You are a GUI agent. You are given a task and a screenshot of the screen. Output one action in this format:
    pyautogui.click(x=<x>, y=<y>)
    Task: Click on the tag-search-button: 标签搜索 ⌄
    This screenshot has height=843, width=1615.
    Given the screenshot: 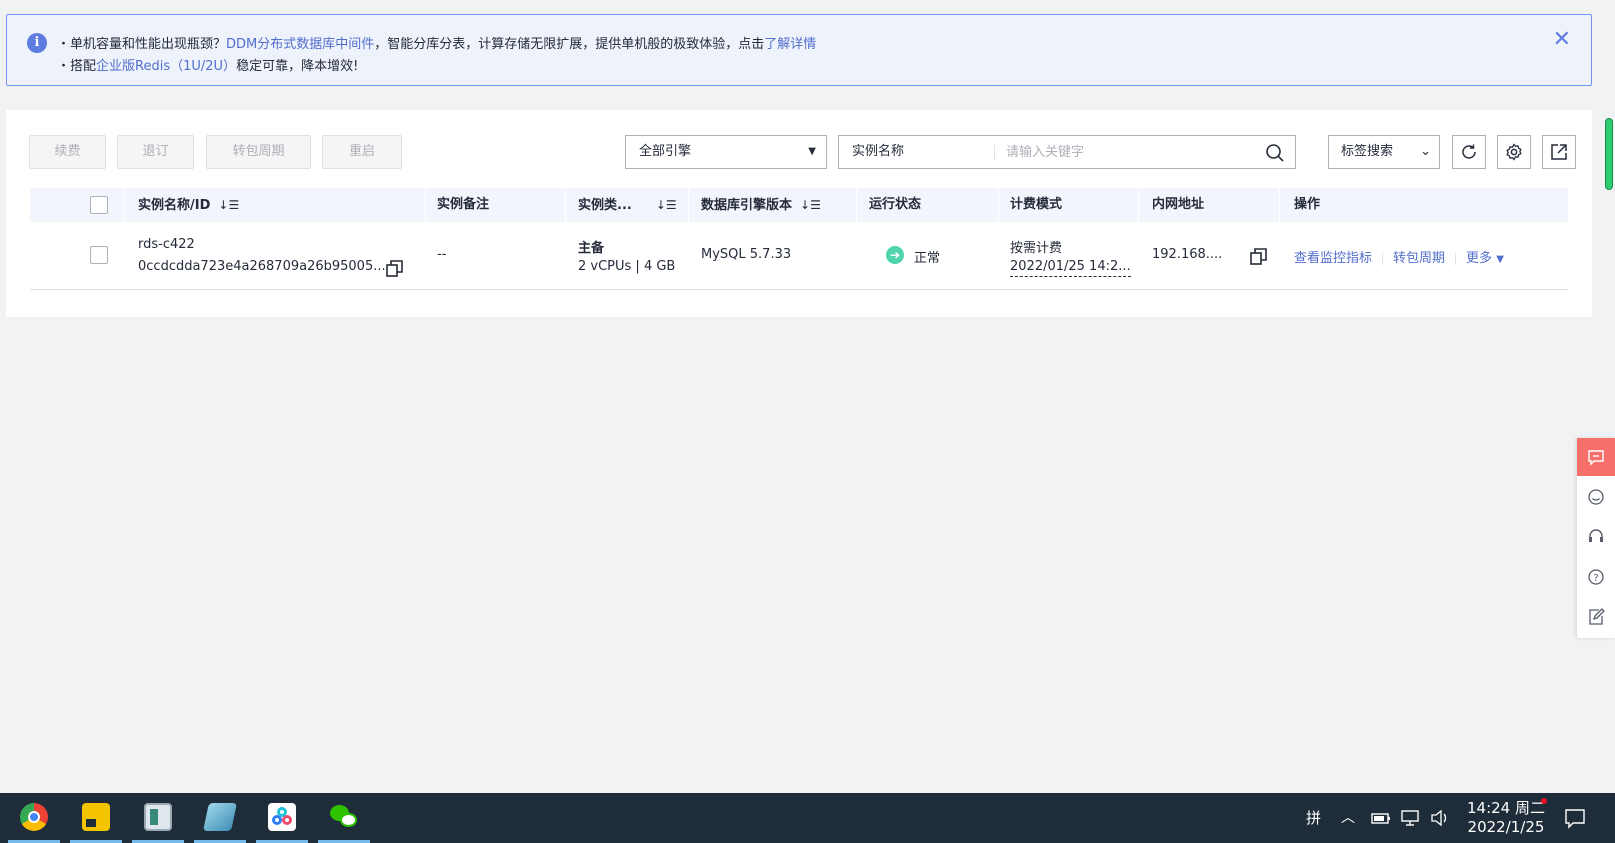 What is the action you would take?
    pyautogui.click(x=1384, y=152)
    